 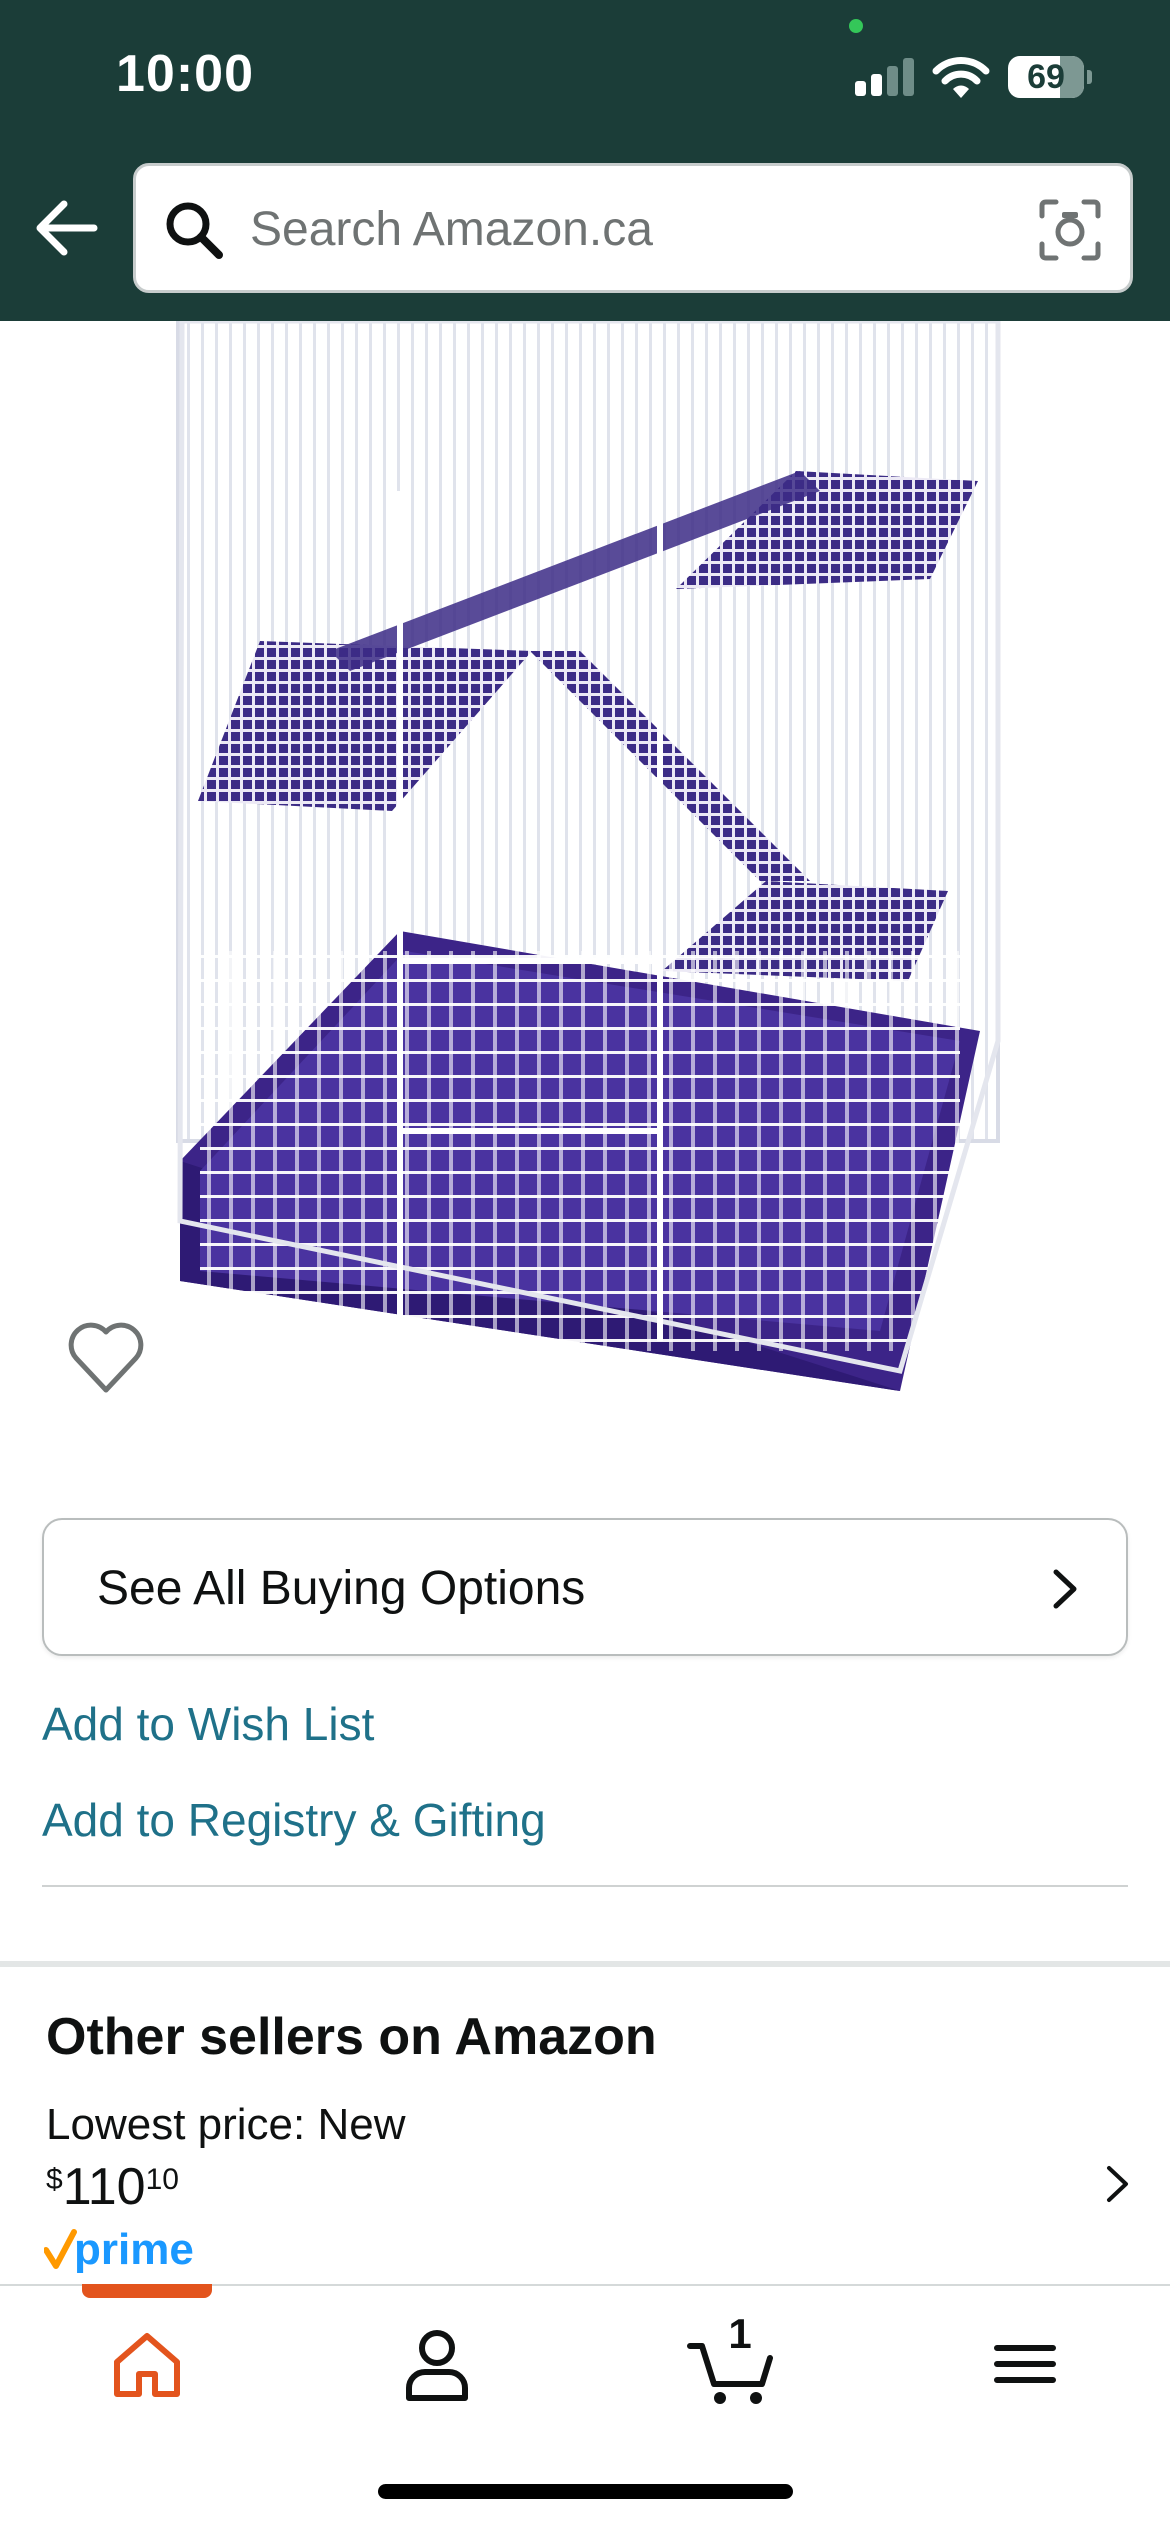 I want to click on chevron-right-icon, so click(x=1065, y=1589).